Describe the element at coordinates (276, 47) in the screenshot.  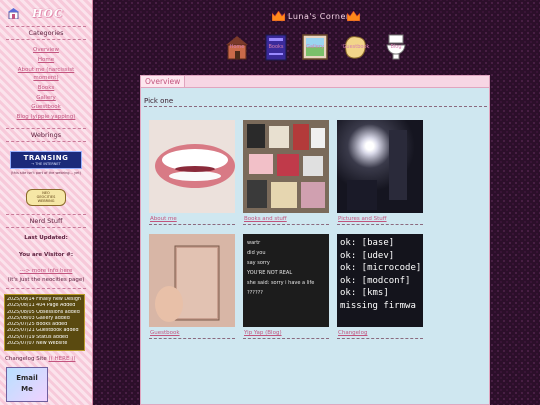
I see `nav-books: Books` at that location.